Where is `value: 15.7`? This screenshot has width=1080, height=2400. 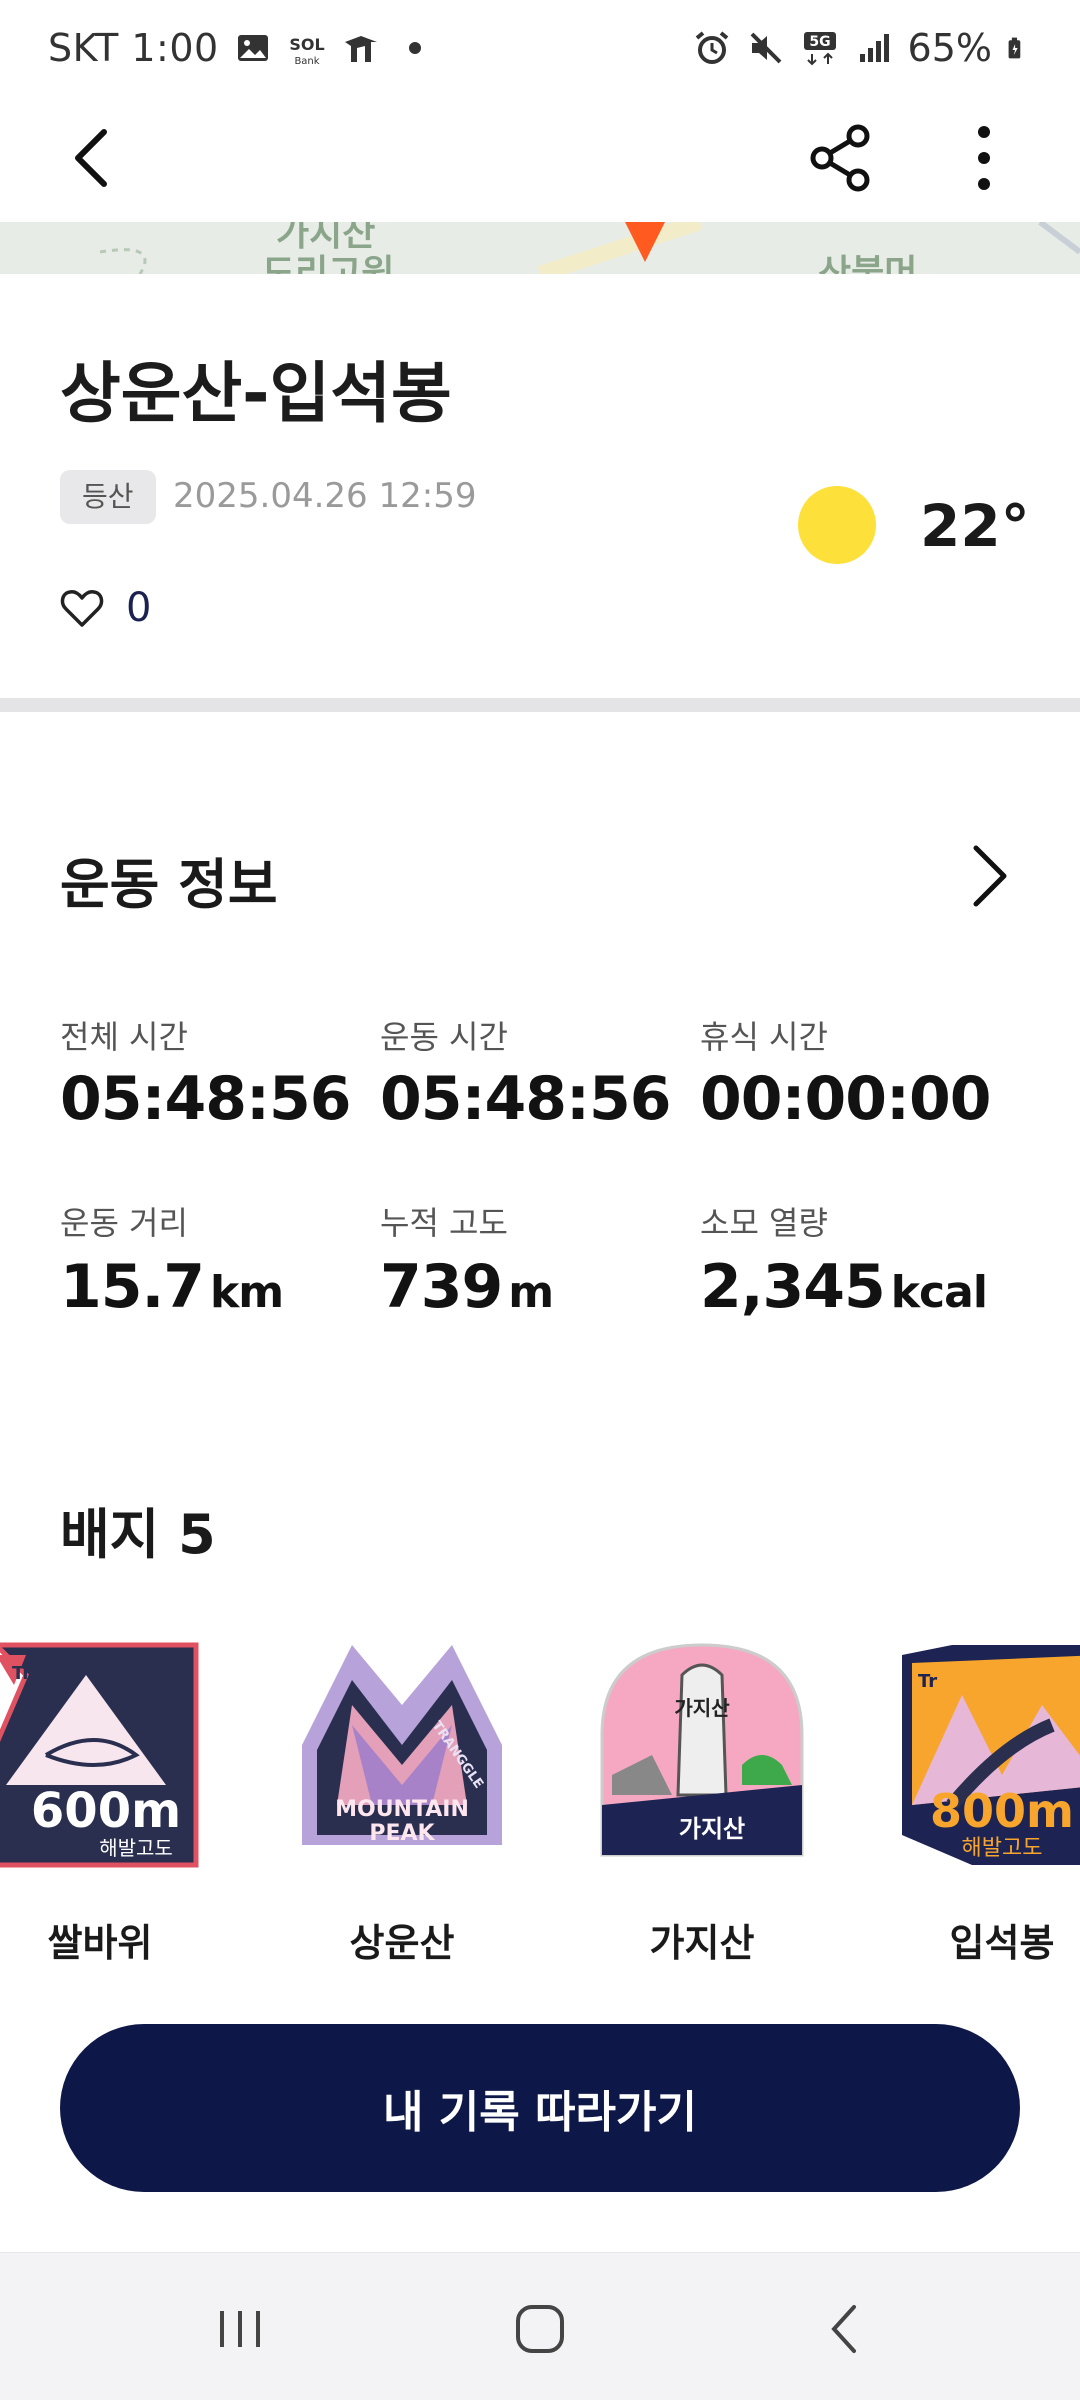
value: 15.7 is located at coordinates (132, 1287).